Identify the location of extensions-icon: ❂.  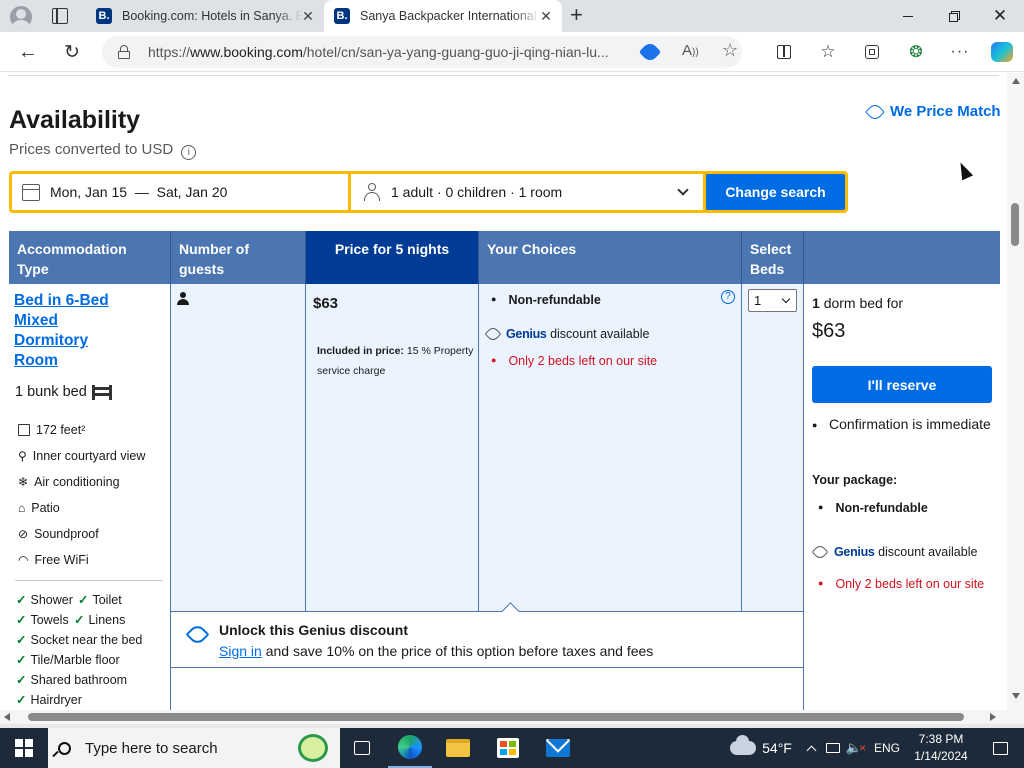
(916, 52).